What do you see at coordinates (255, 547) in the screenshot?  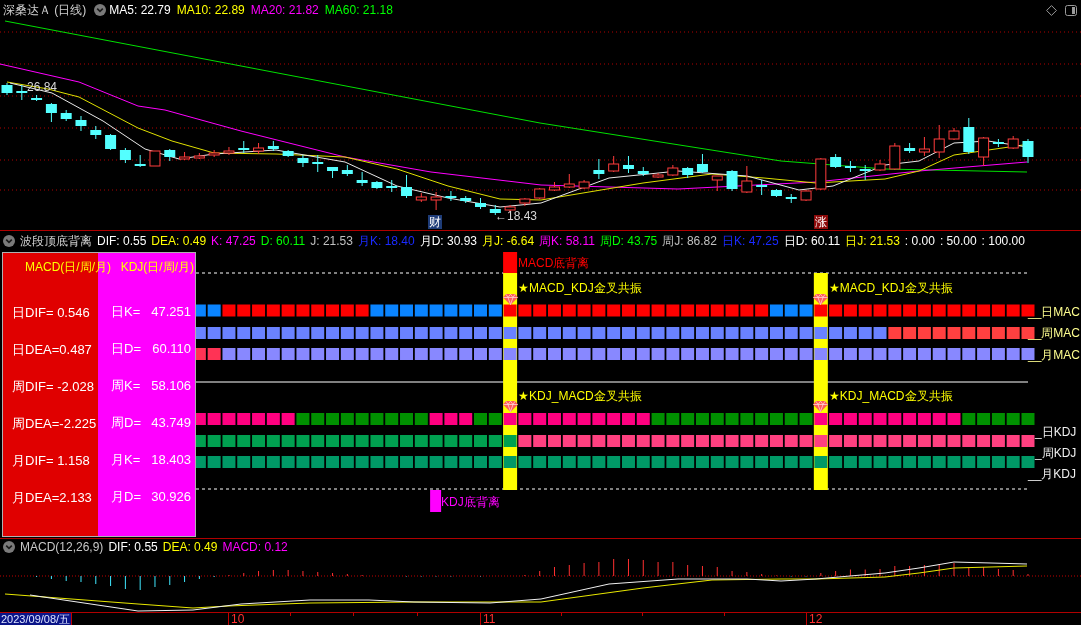 I see `indicator-value: MACD: 0.12` at bounding box center [255, 547].